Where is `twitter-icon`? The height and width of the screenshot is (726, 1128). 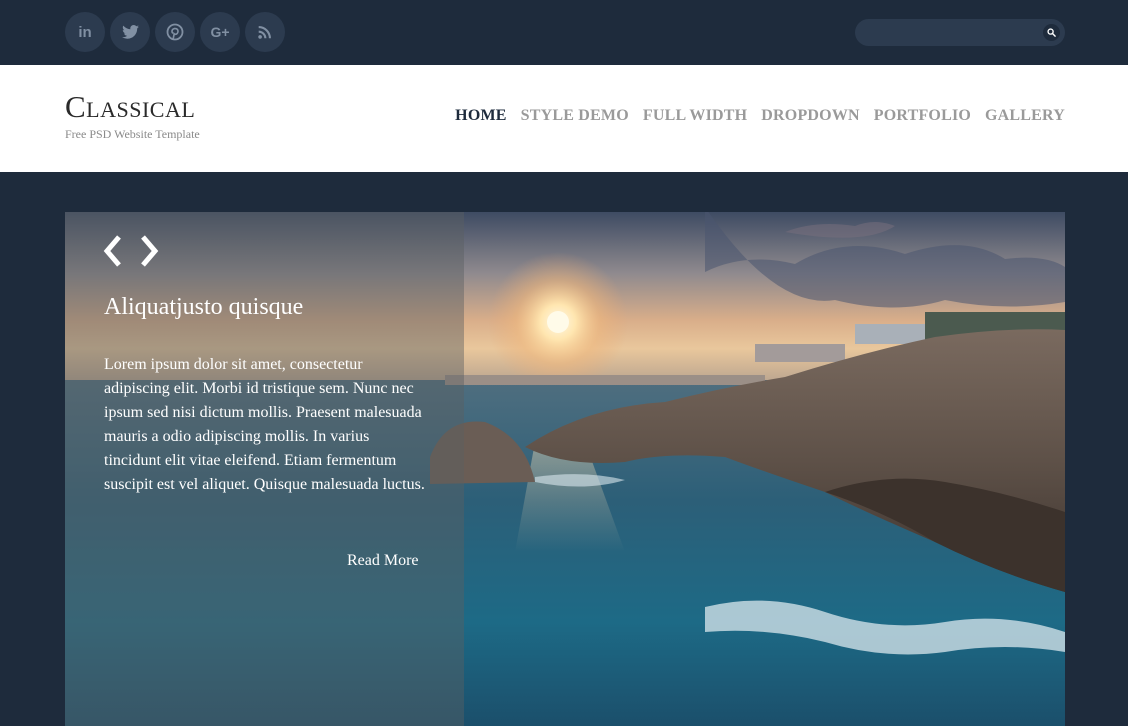 twitter-icon is located at coordinates (130, 32).